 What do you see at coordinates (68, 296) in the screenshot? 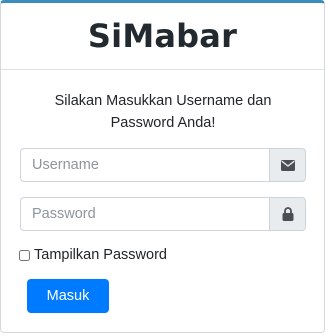
I see `login-button: Masuk` at bounding box center [68, 296].